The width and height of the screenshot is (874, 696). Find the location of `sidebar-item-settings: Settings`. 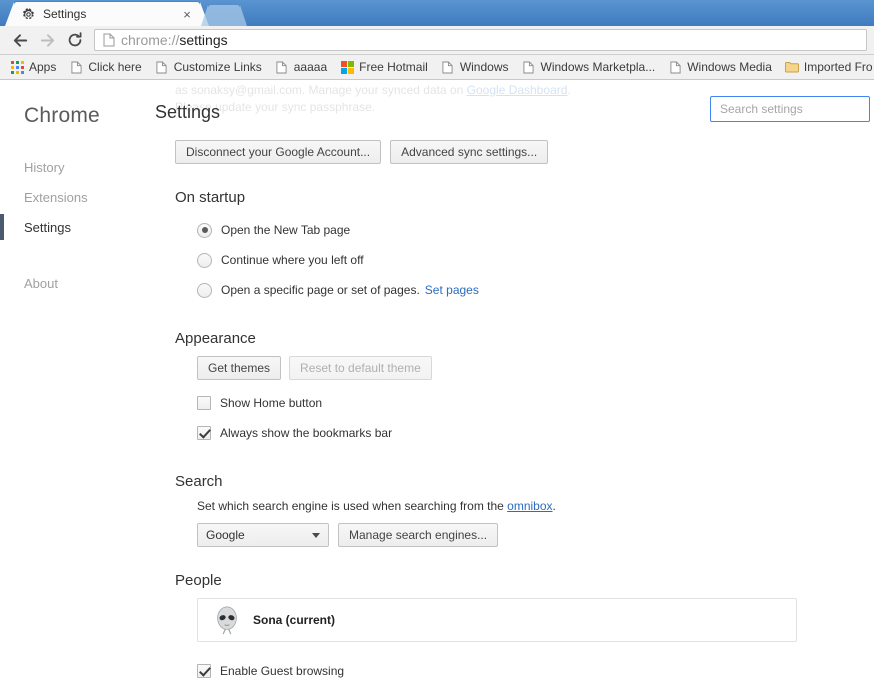

sidebar-item-settings: Settings is located at coordinates (77, 227).